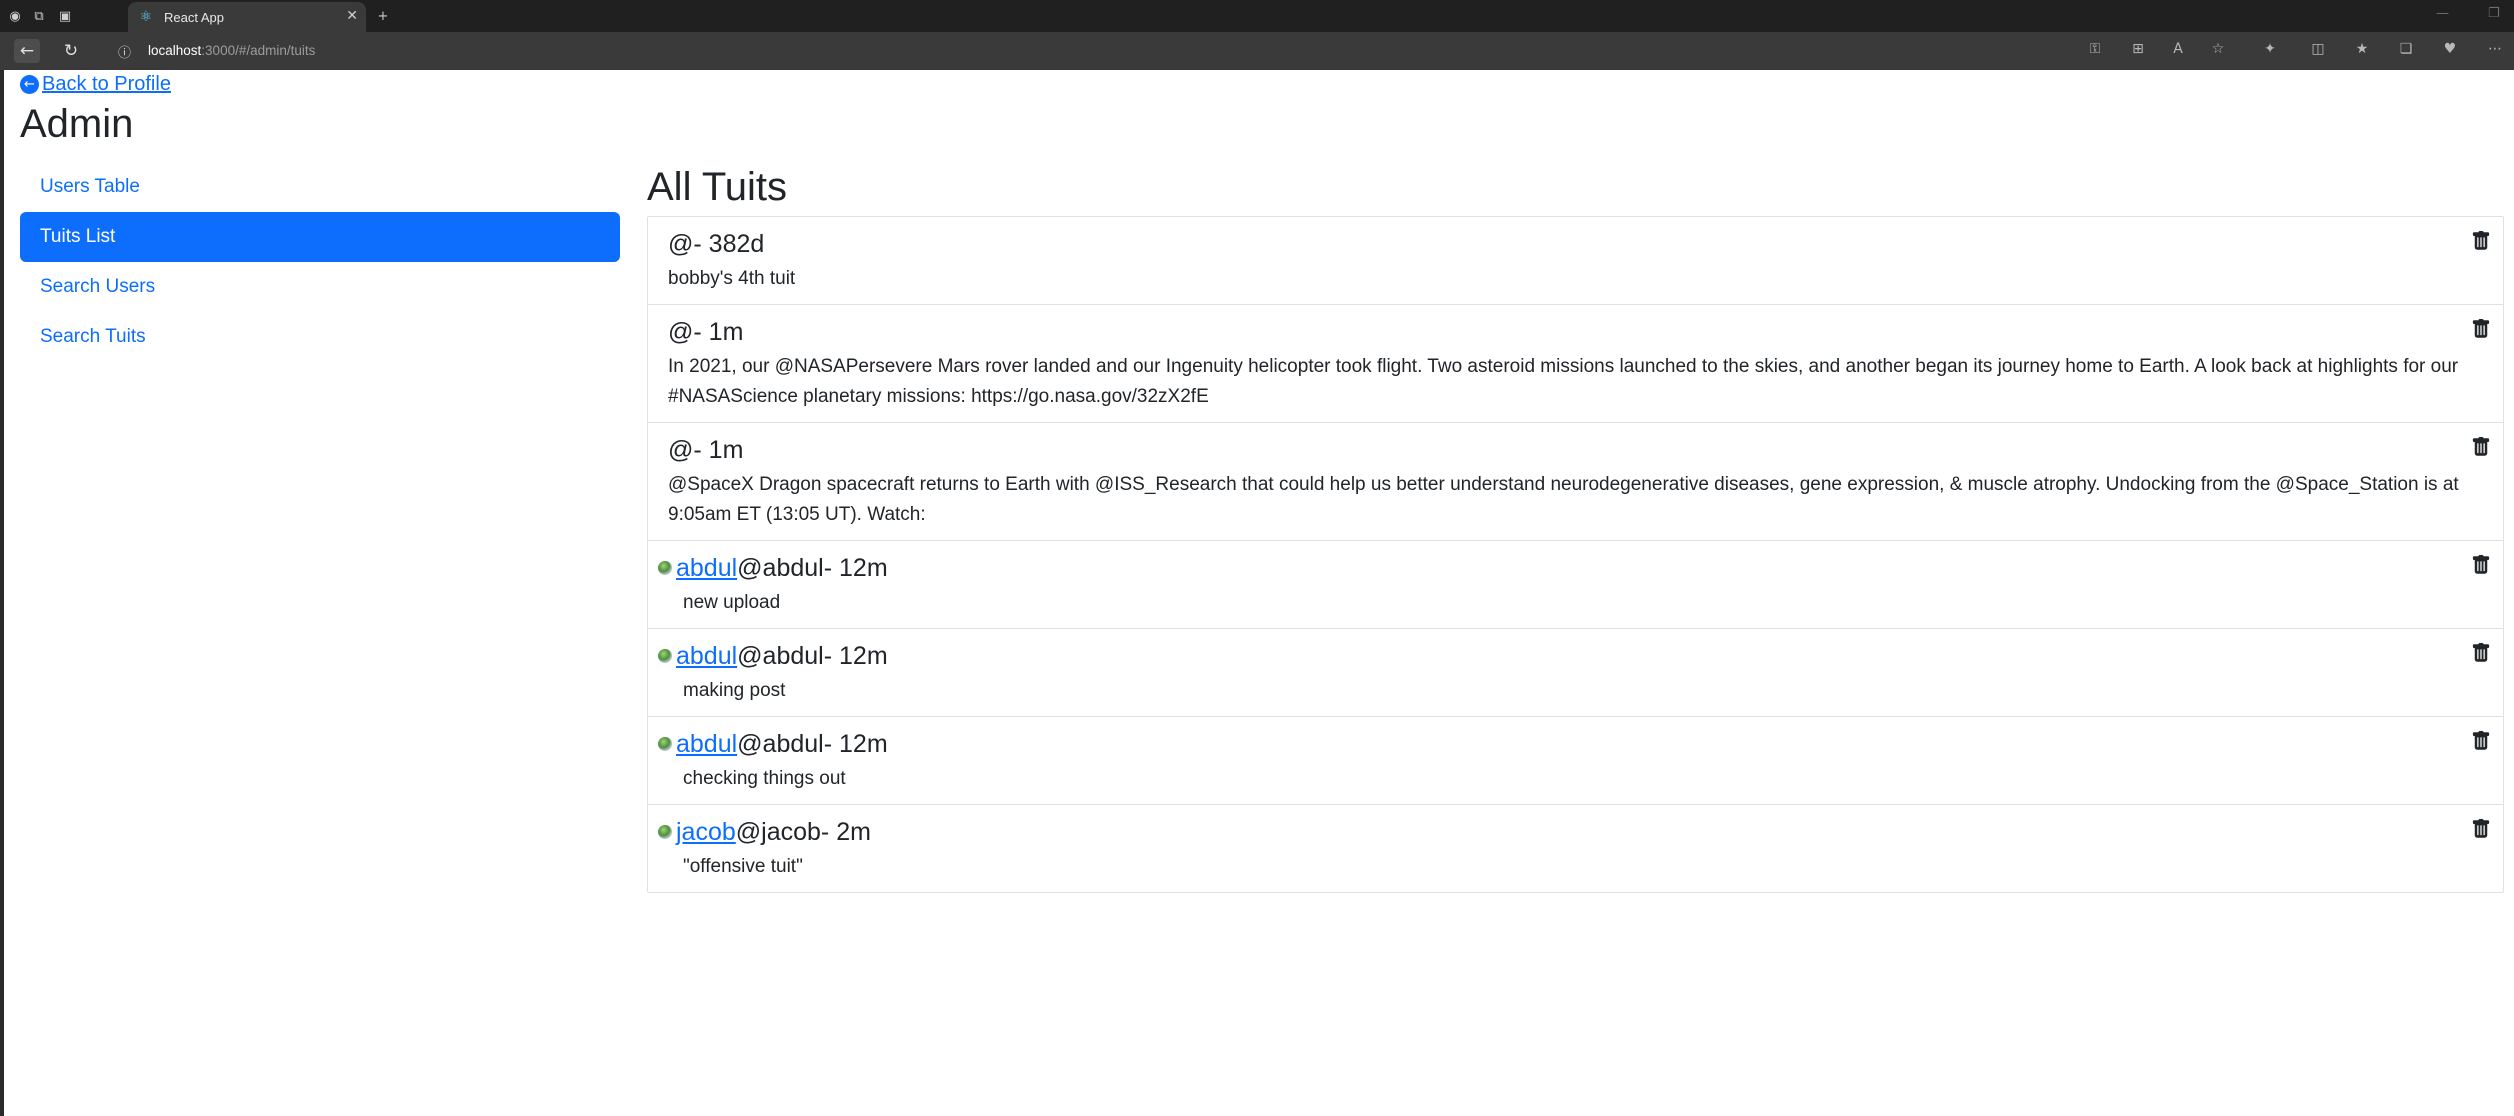 The height and width of the screenshot is (1116, 2514). Describe the element at coordinates (2138, 51) in the screenshot. I see `app-available-icon: ⊞` at that location.